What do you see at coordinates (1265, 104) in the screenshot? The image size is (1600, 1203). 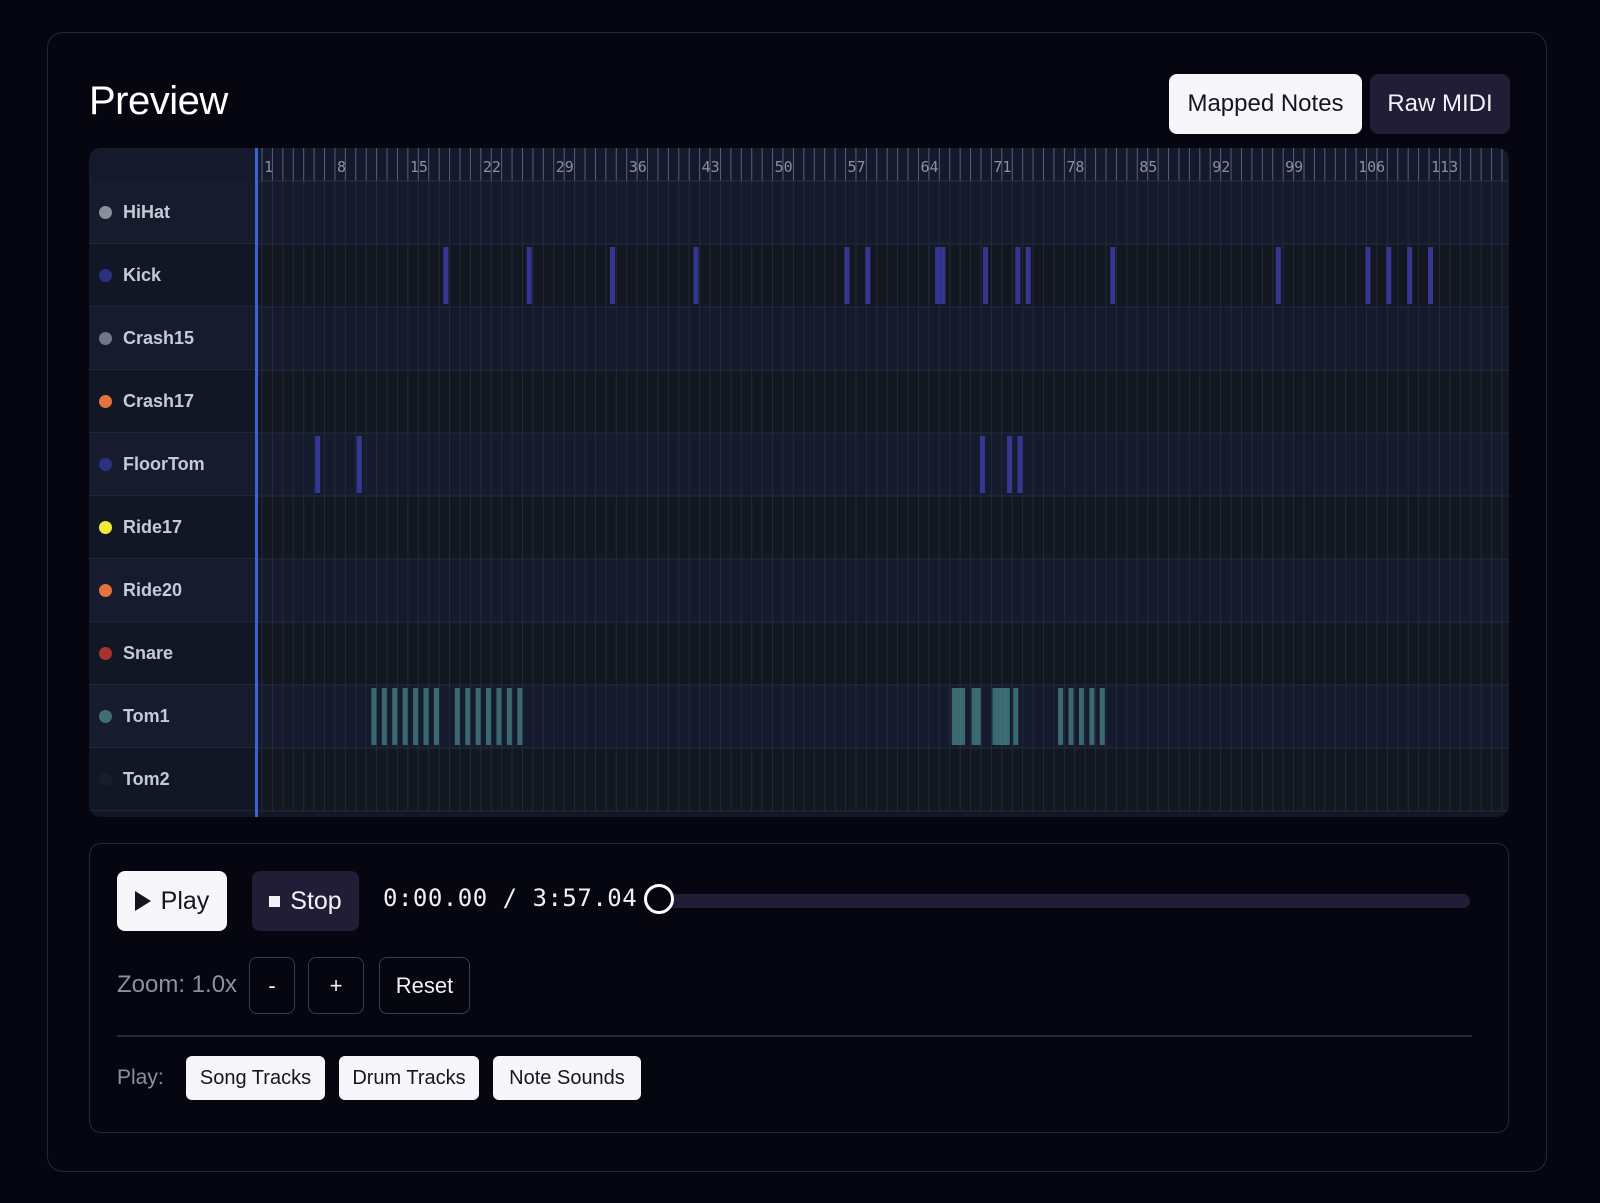 I see `mapped-notes-button: Mapped Notes` at bounding box center [1265, 104].